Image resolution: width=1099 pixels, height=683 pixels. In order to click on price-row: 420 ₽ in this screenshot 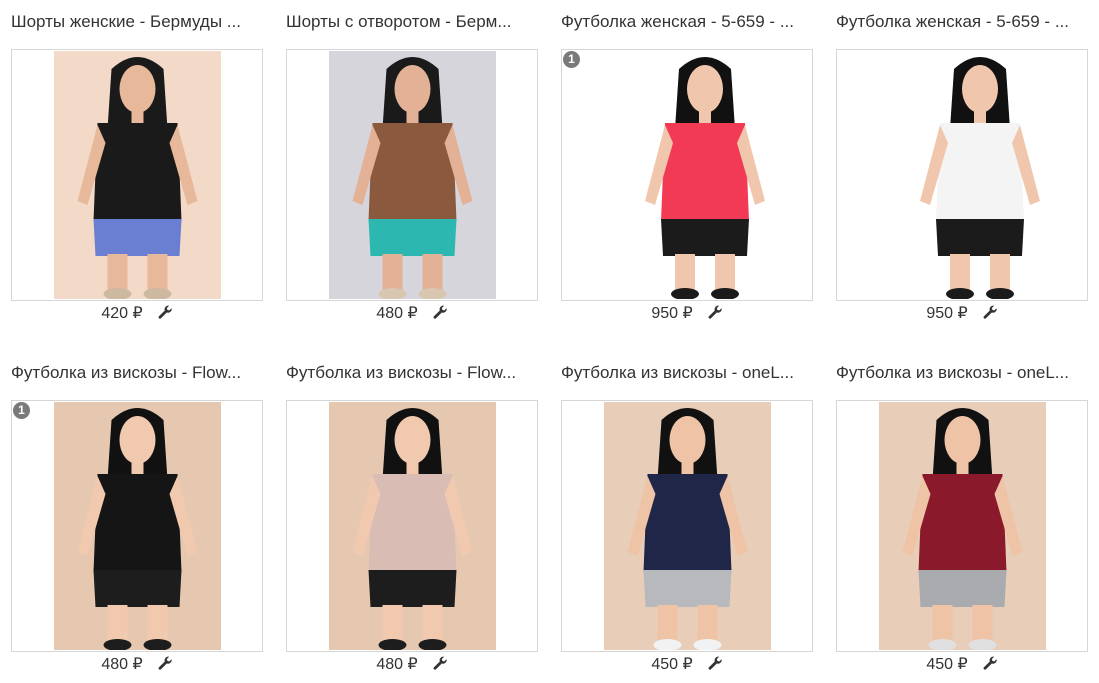, I will do `click(137, 313)`.